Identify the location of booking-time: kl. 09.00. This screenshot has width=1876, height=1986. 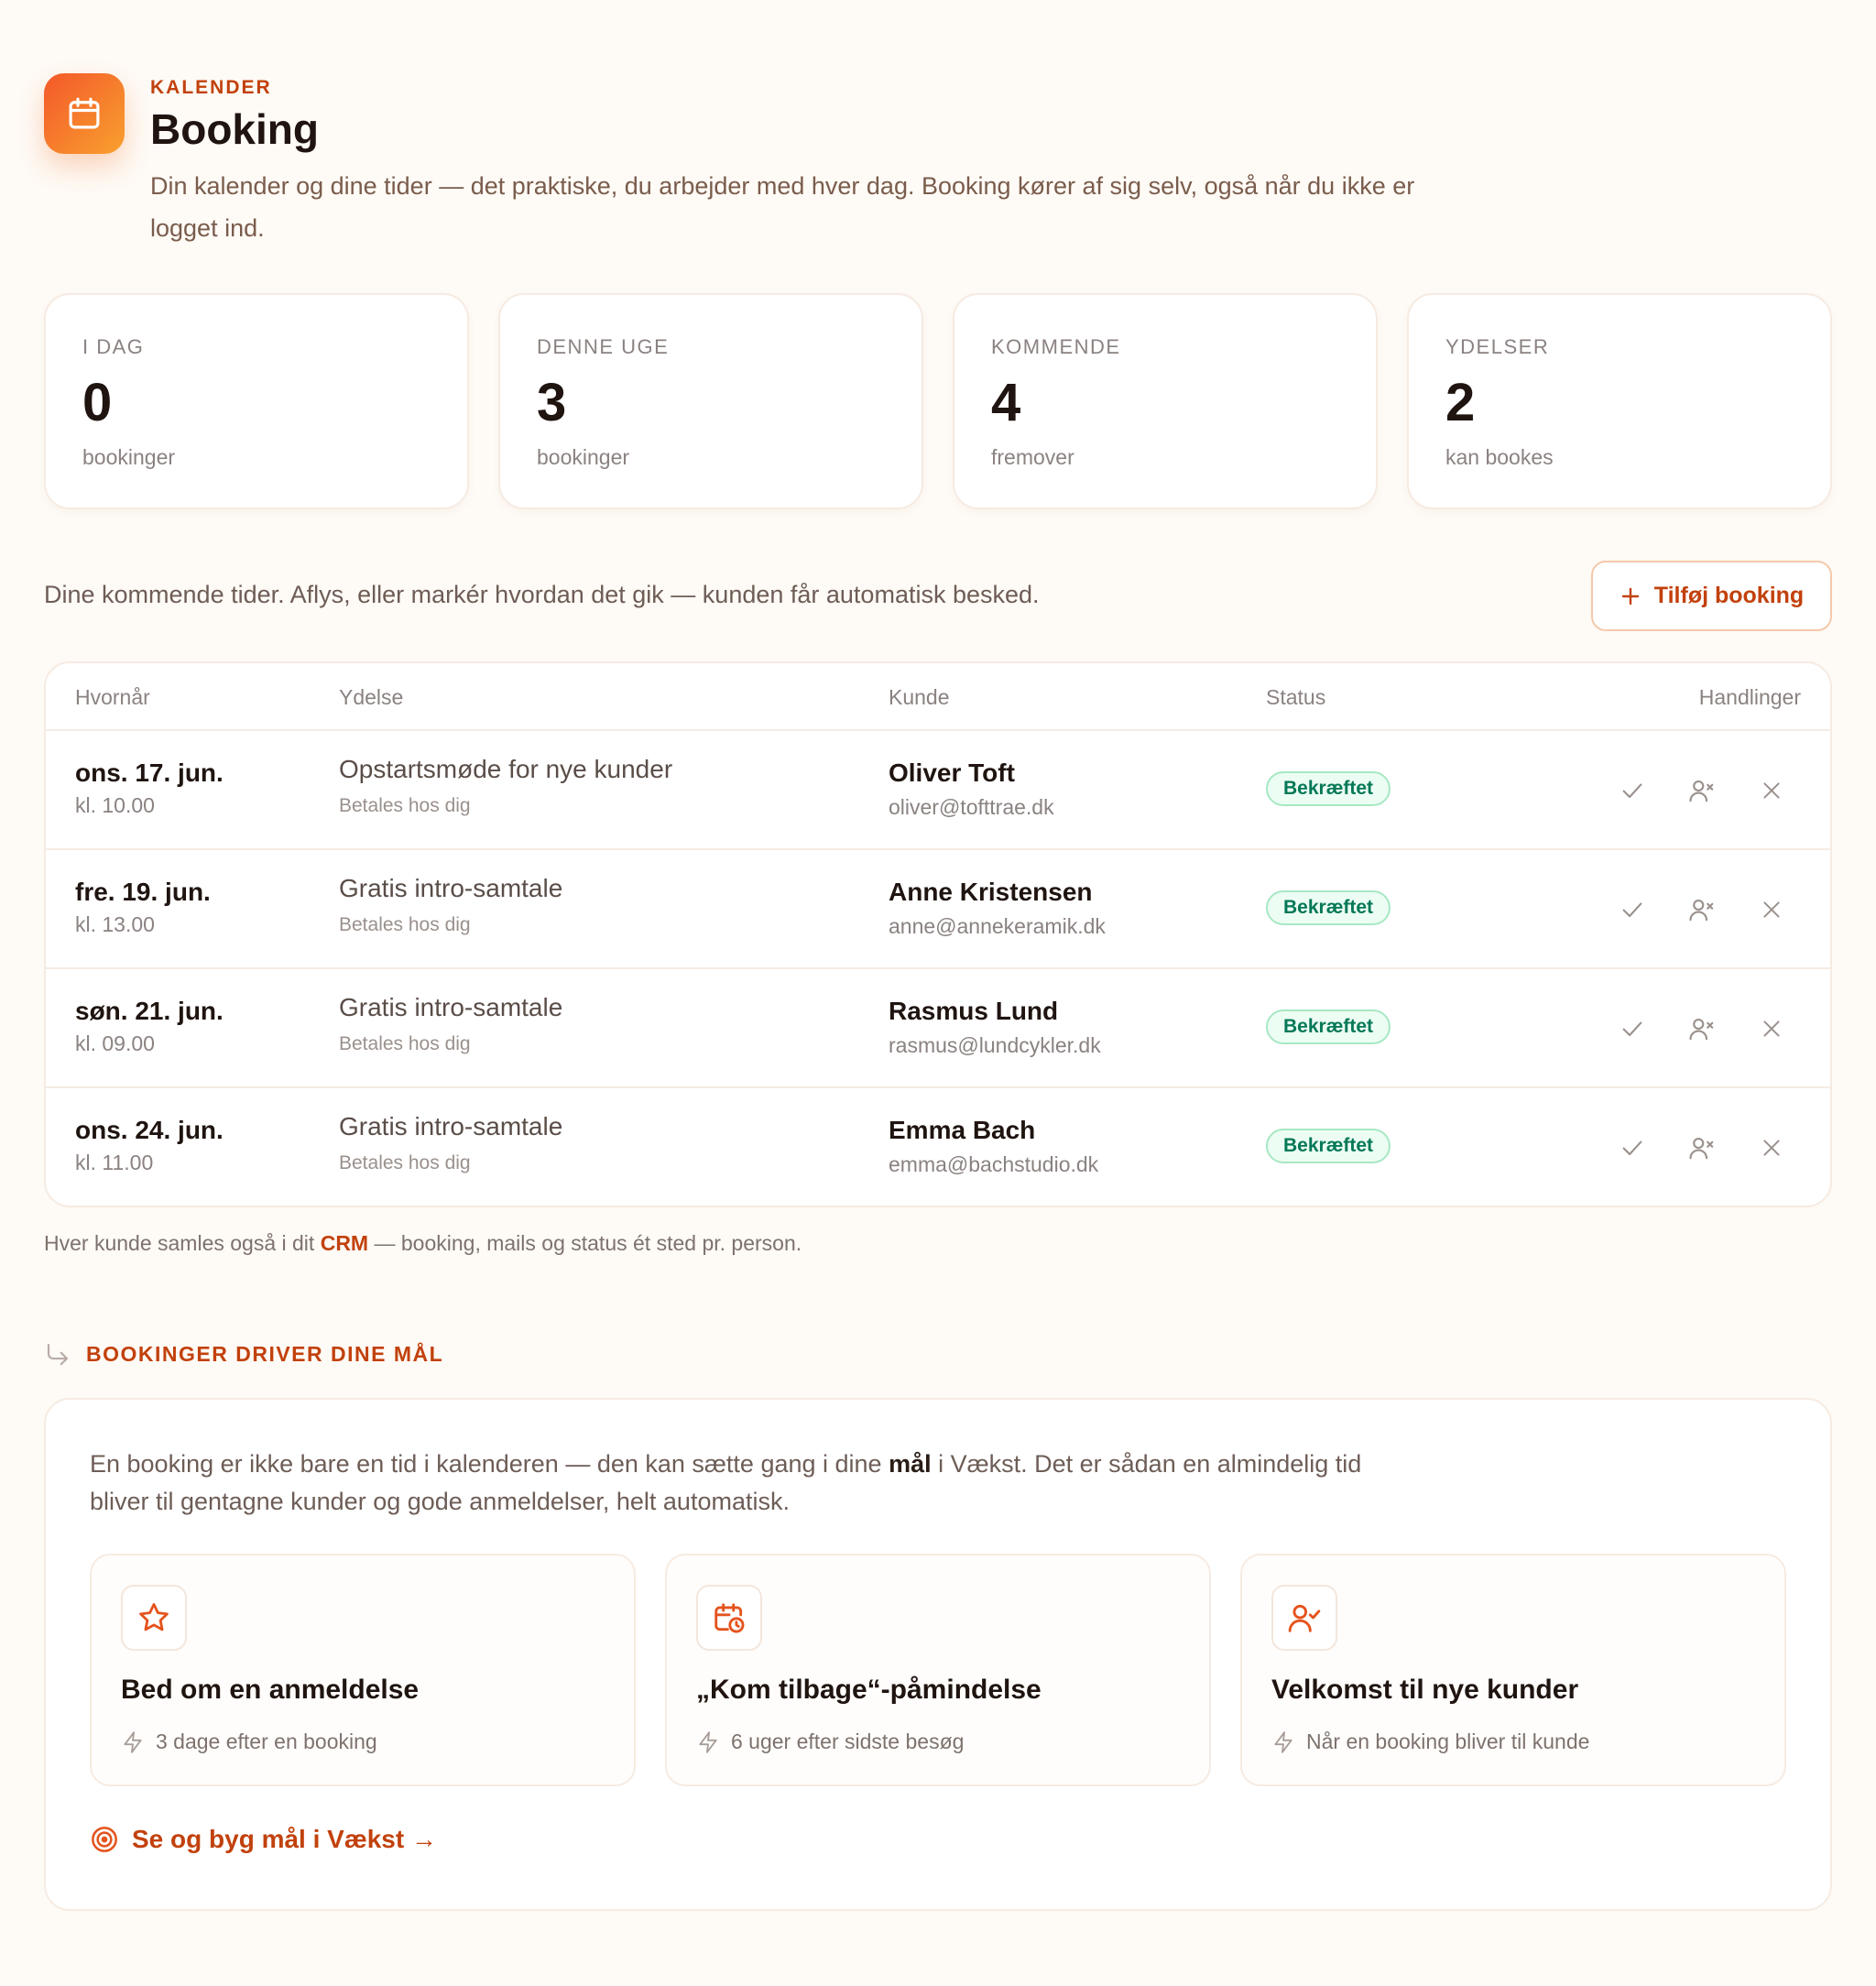
(115, 1043).